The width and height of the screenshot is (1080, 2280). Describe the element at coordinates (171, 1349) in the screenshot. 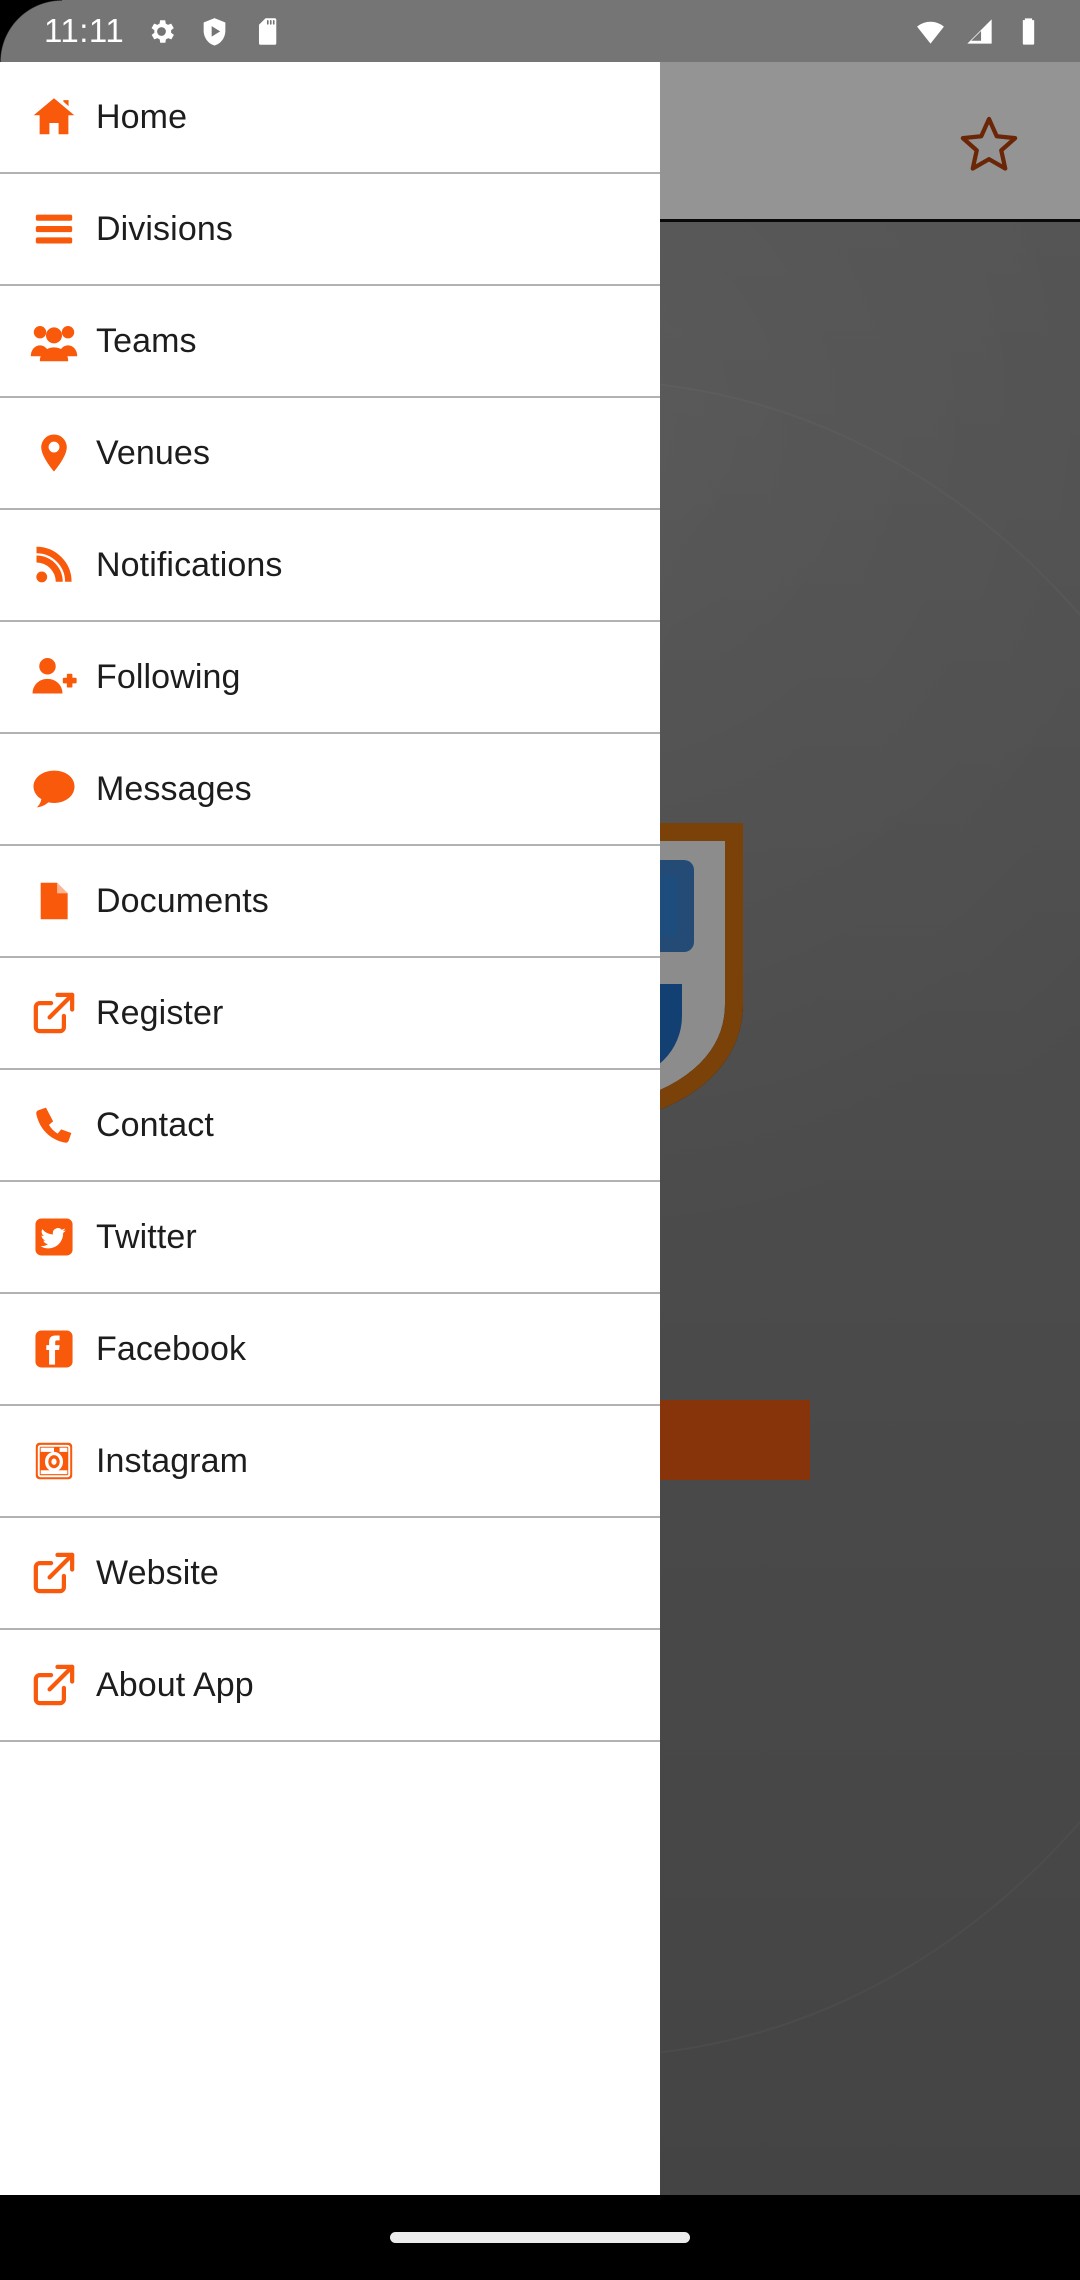

I see `sidebar-item-label: Facebook` at that location.